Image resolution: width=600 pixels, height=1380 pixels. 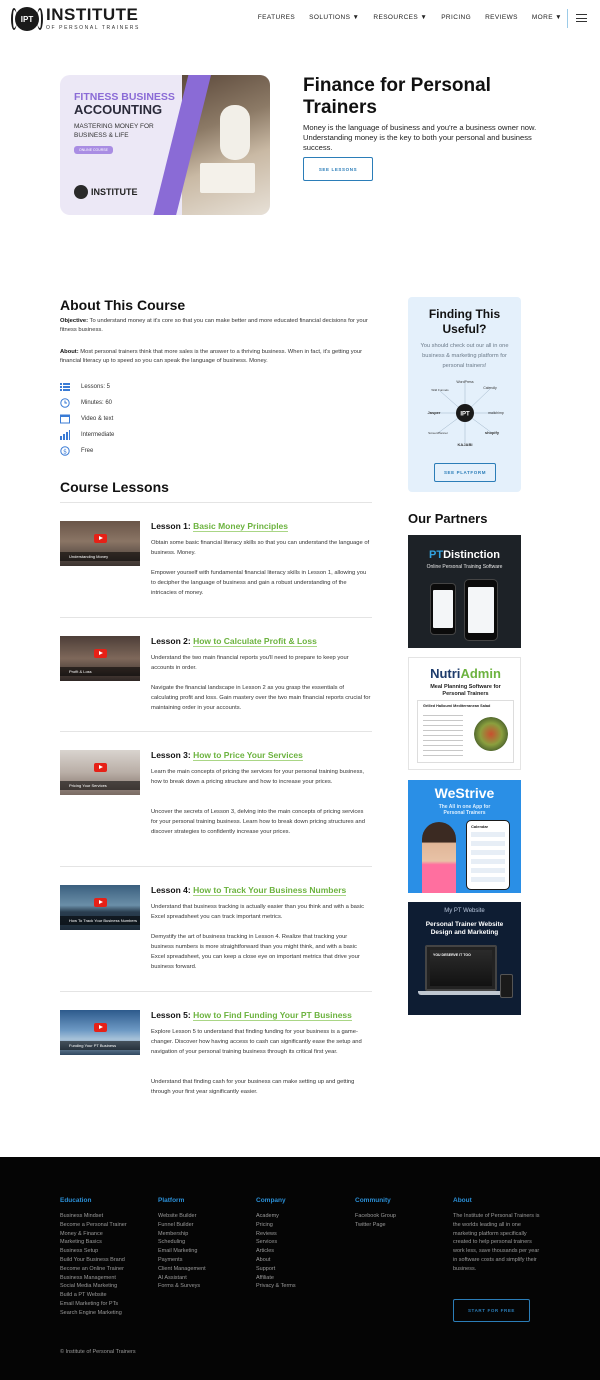 What do you see at coordinates (93, 1260) in the screenshot?
I see `footer-link: Build Your Business Brand` at bounding box center [93, 1260].